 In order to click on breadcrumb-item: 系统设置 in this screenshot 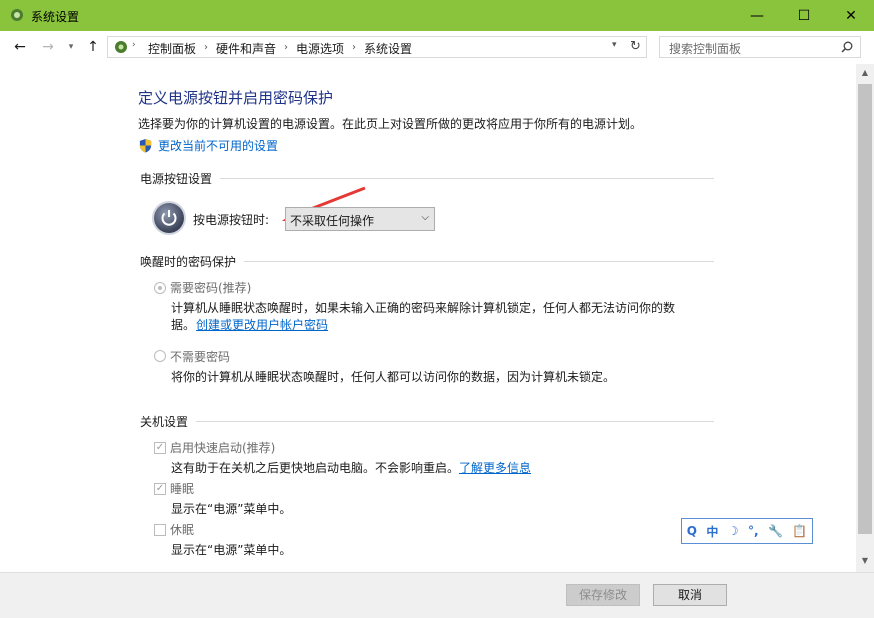, I will do `click(388, 48)`.